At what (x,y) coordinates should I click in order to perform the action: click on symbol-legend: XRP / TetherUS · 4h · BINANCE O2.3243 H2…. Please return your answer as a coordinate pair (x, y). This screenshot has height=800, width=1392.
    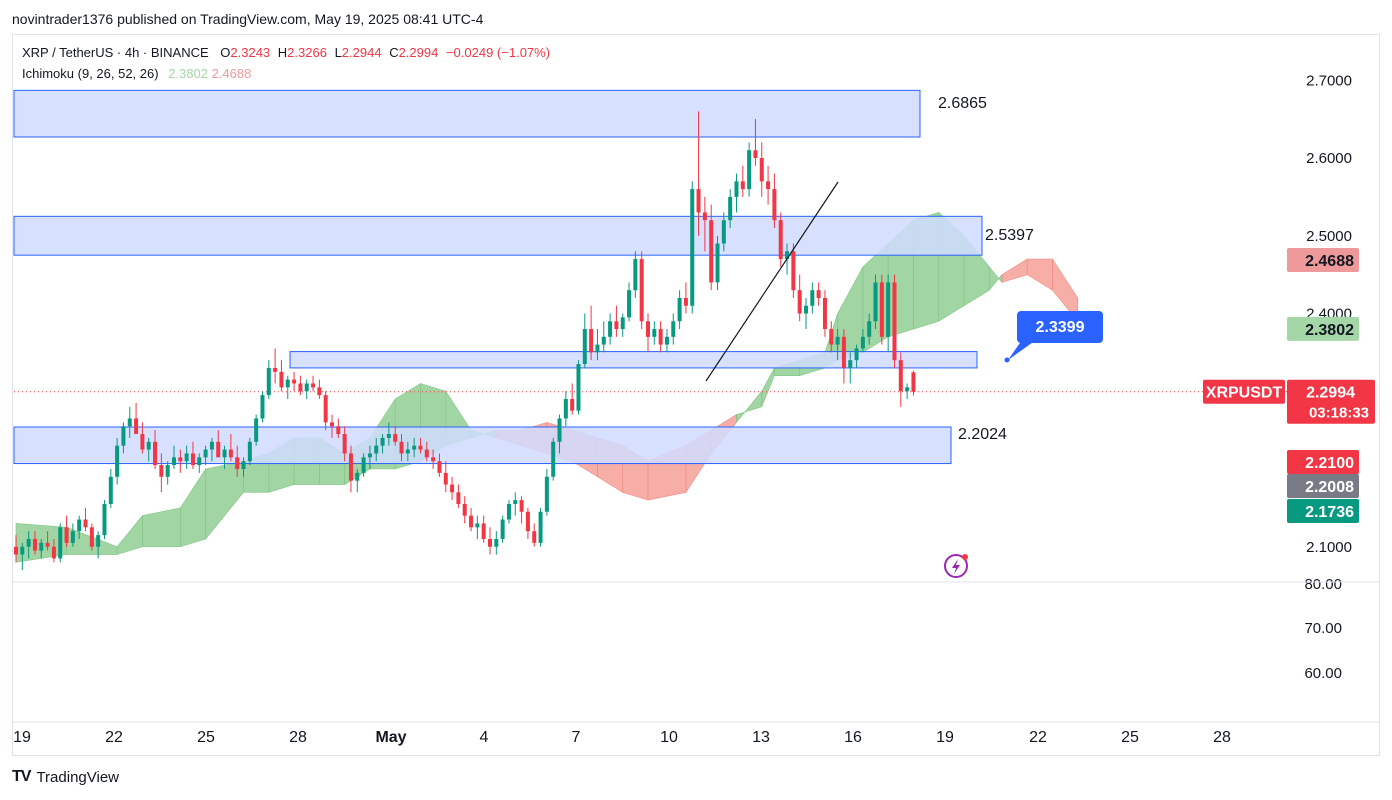
    Looking at the image, I should click on (286, 52).